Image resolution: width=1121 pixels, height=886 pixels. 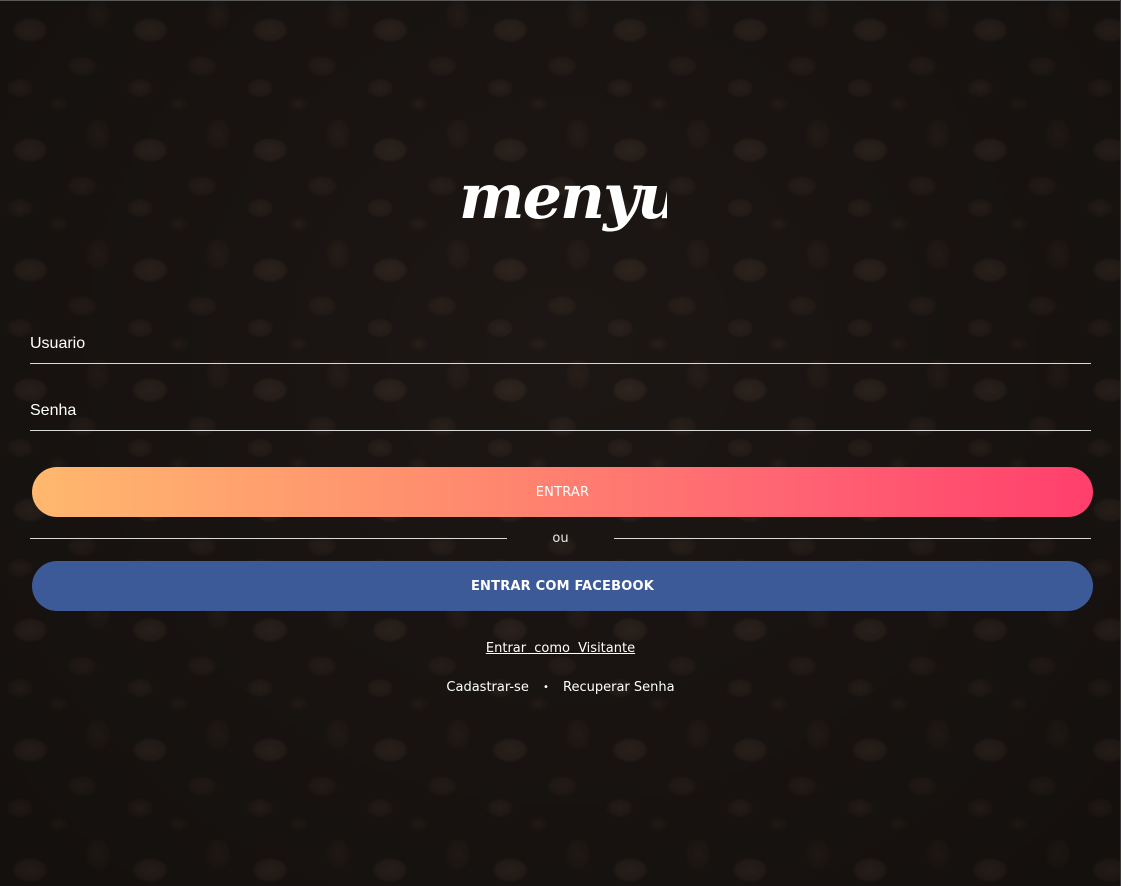 What do you see at coordinates (560, 0) in the screenshot?
I see `top-border` at bounding box center [560, 0].